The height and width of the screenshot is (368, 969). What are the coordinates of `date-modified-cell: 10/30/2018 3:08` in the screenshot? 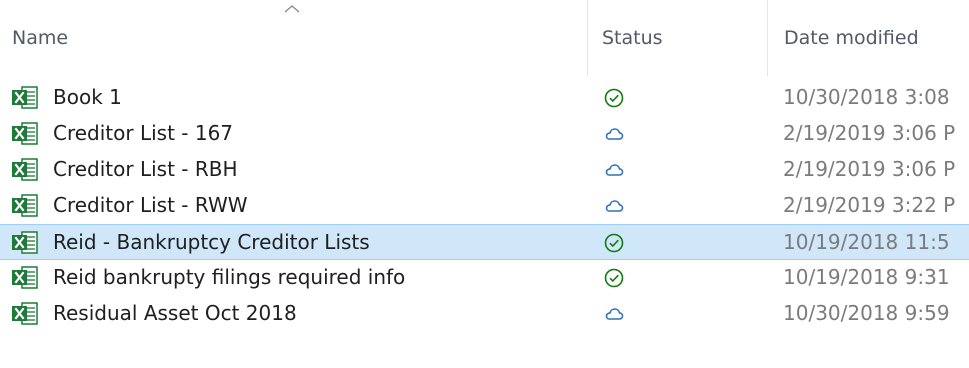 It's located at (866, 97).